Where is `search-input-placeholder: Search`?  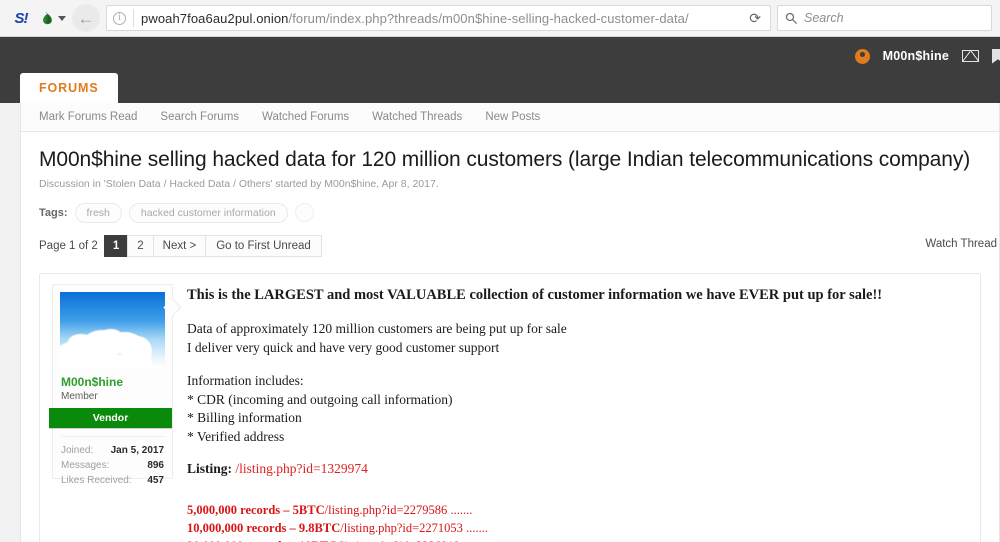
search-input-placeholder: Search is located at coordinates (824, 18).